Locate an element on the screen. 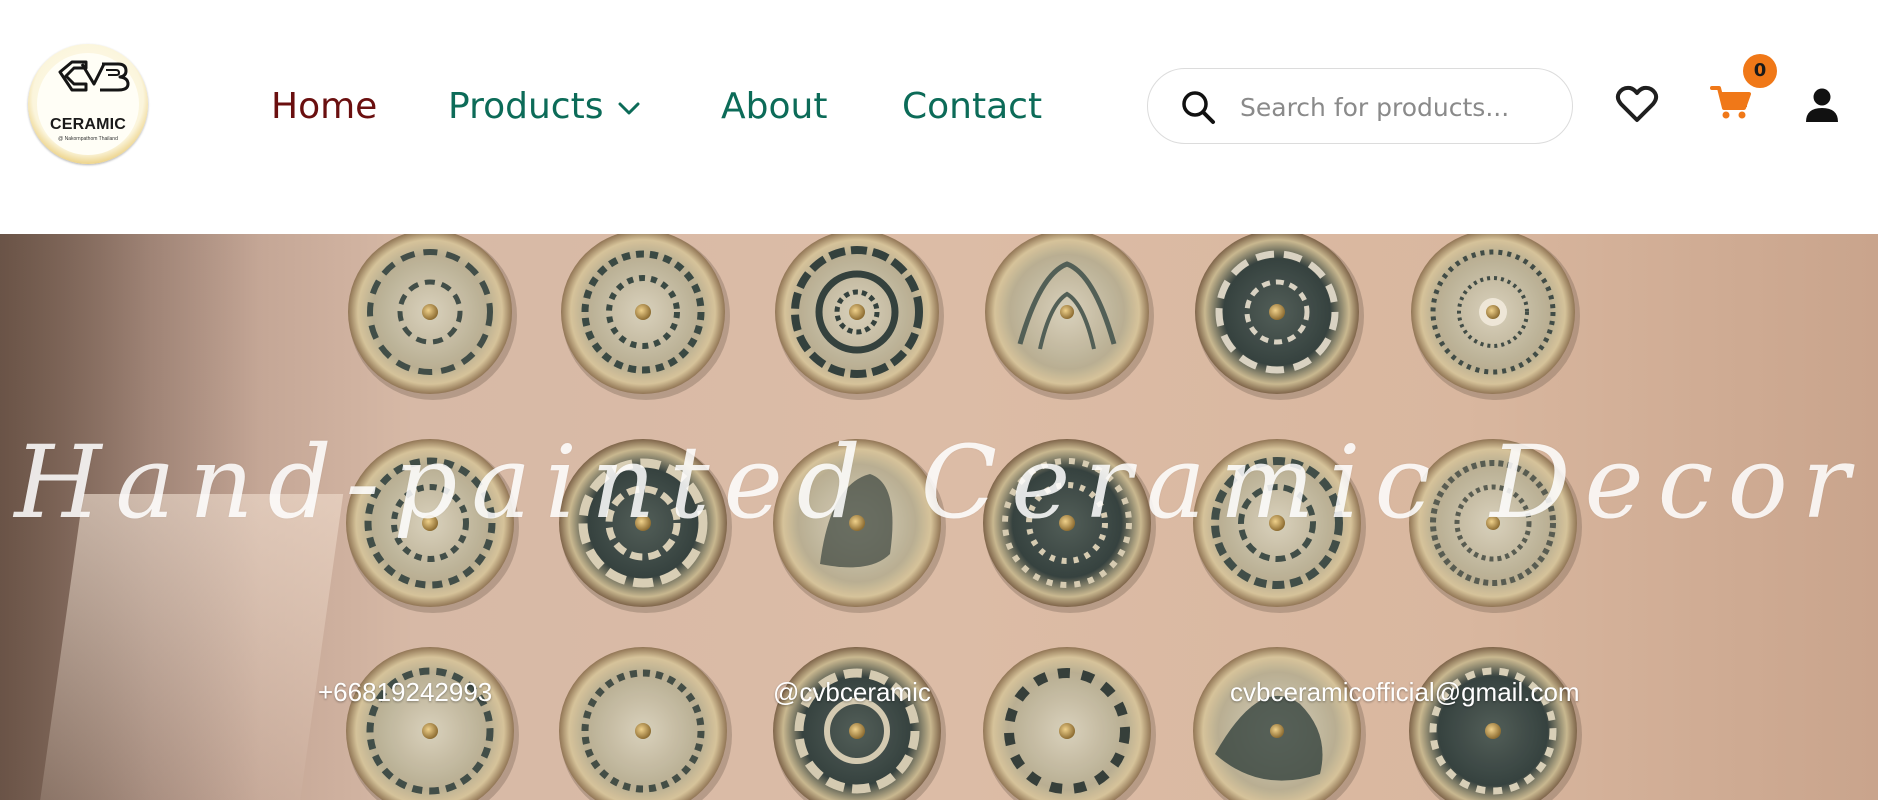 This screenshot has height=800, width=1878. chevron-down-icon is located at coordinates (629, 105).